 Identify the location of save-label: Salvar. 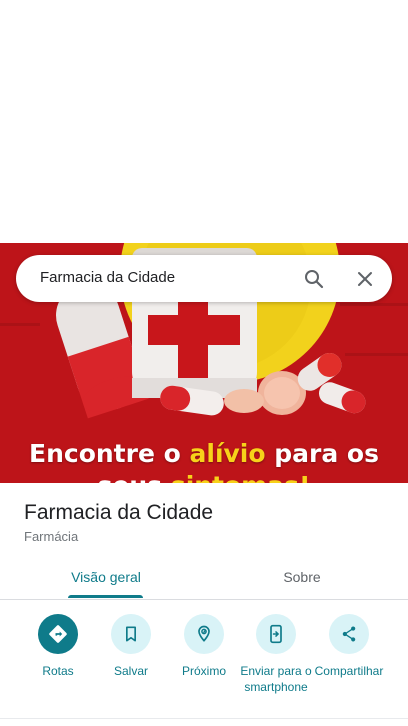
(130, 671).